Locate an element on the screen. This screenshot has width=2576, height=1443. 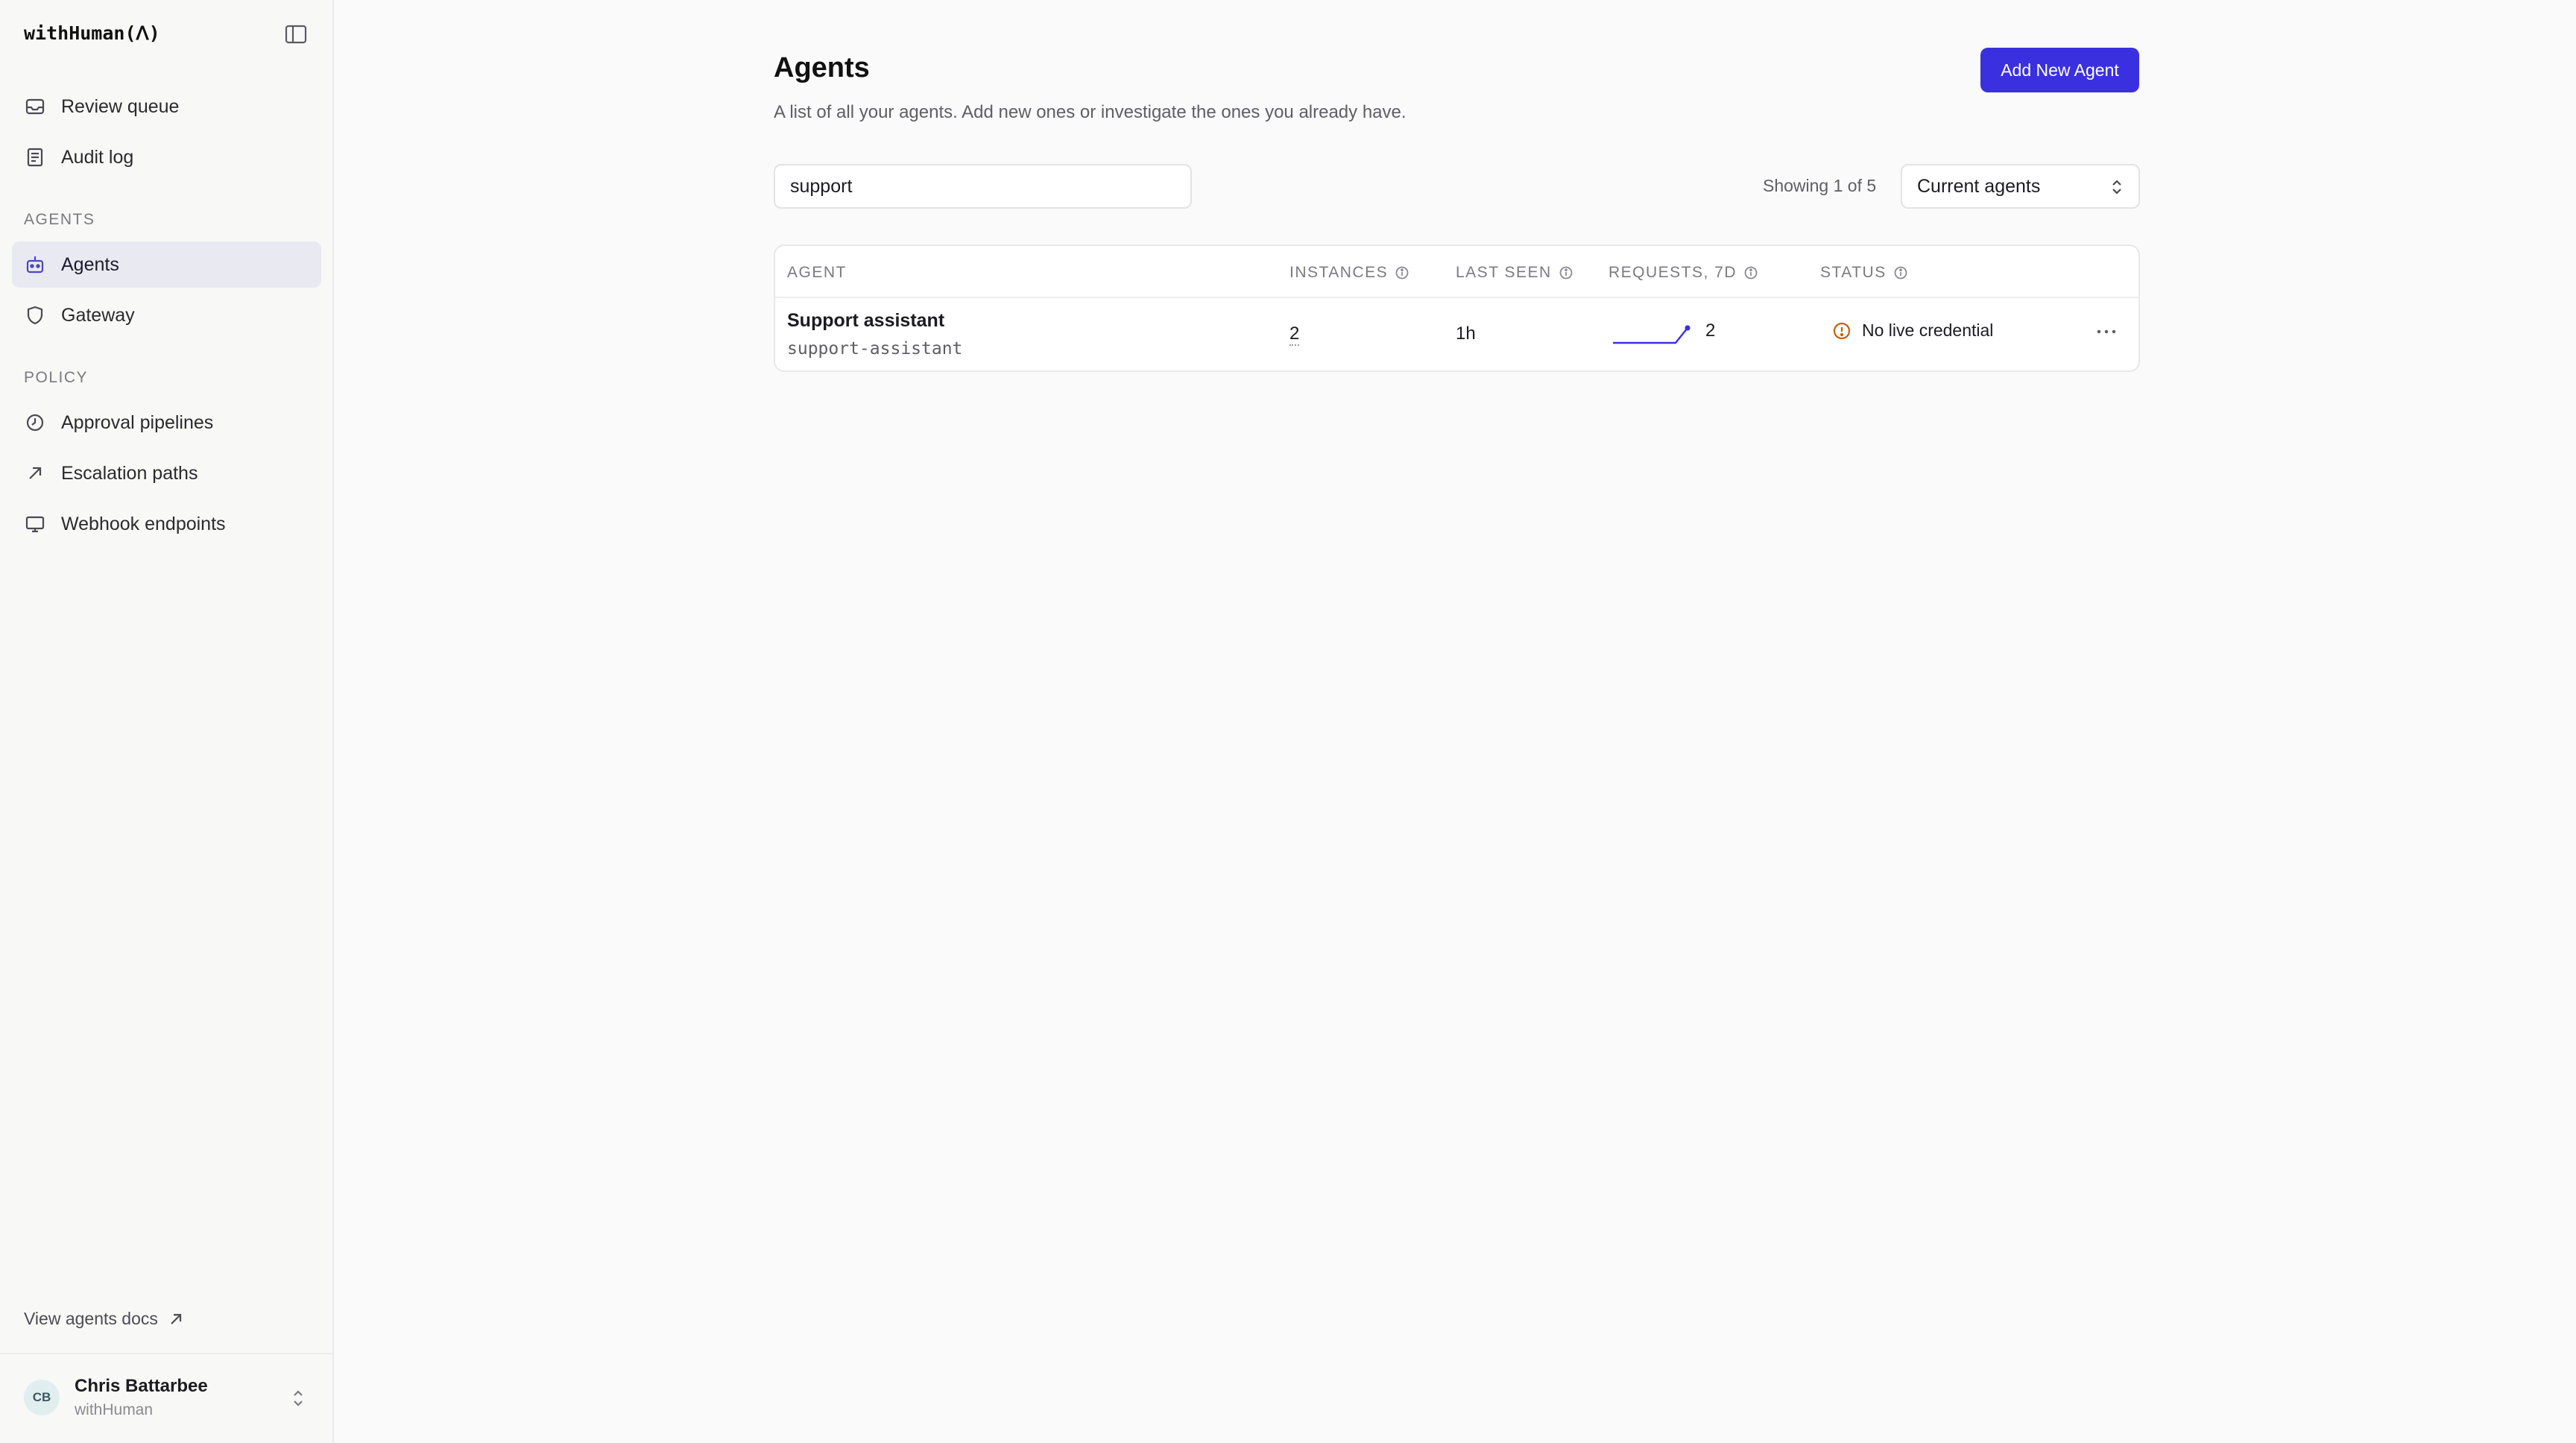
sidebar-item-review-queue: Review queue is located at coordinates (166, 106).